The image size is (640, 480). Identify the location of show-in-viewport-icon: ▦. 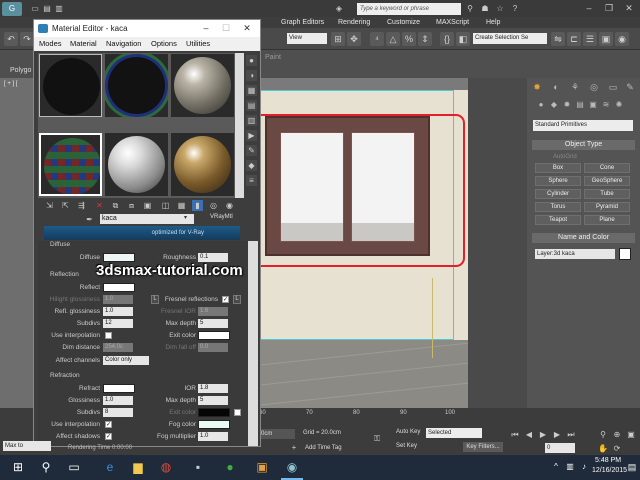
(181, 205).